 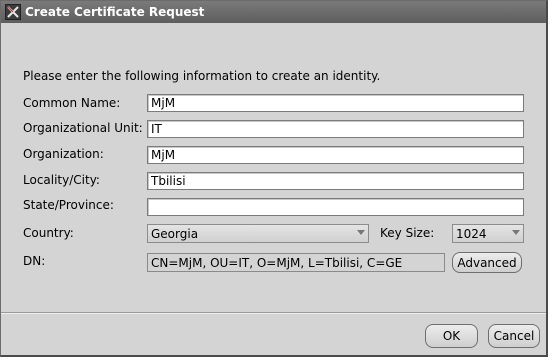 I want to click on state-label: State/Province:, so click(x=68, y=205).